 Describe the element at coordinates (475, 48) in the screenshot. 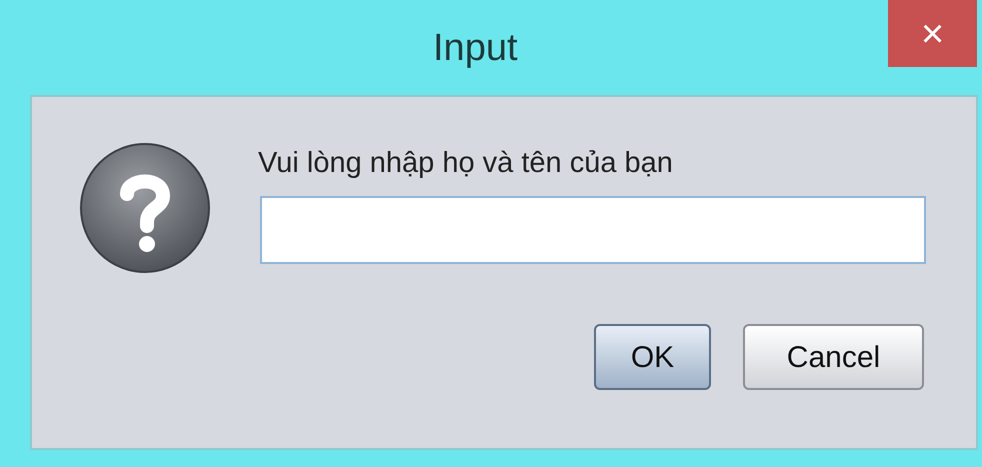

I see `window-title: Input` at that location.